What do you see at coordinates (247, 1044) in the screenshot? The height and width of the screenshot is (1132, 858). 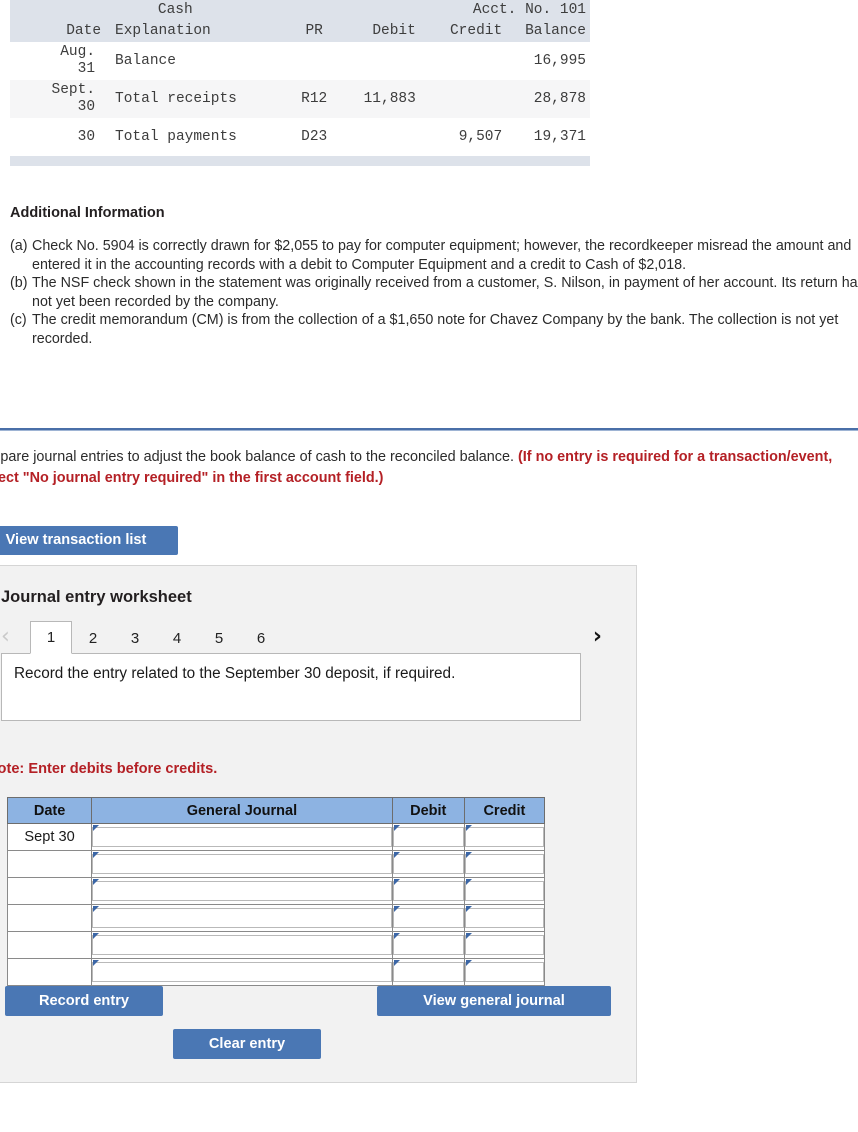 I see `clear-entry-button: Clear entry` at bounding box center [247, 1044].